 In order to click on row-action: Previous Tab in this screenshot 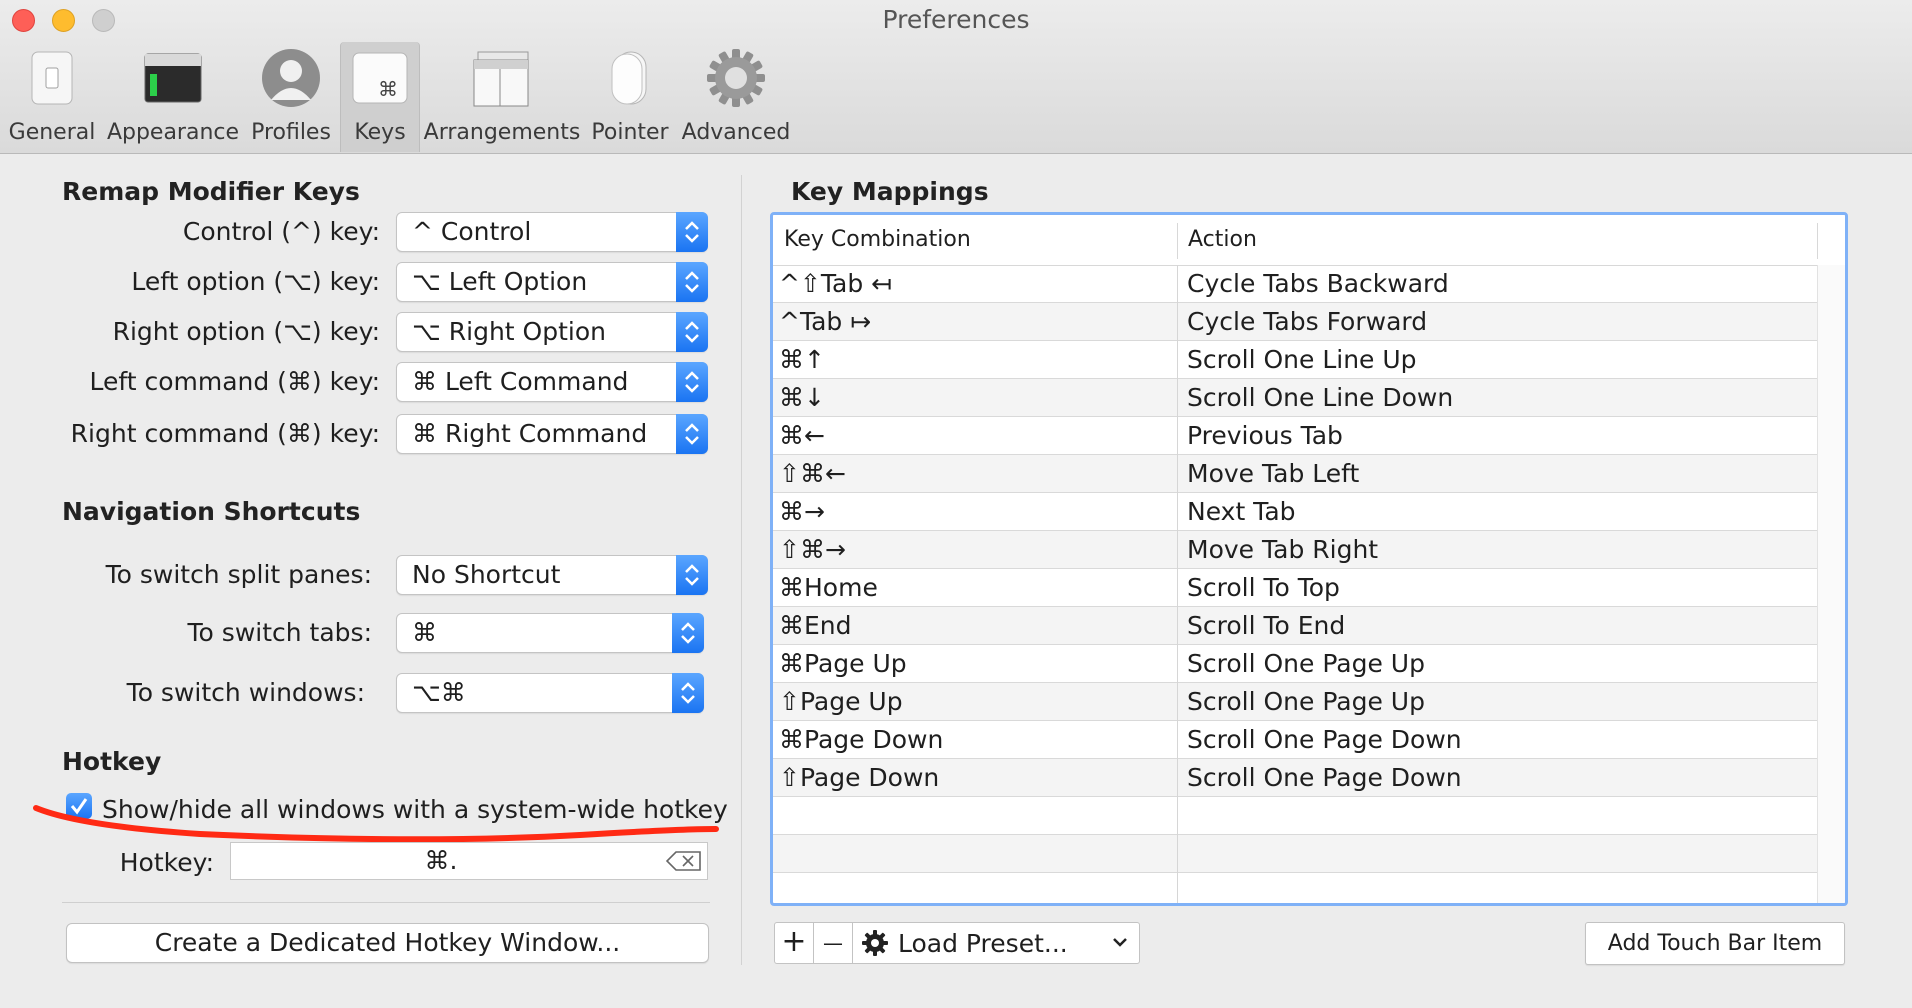, I will do `click(1265, 435)`.